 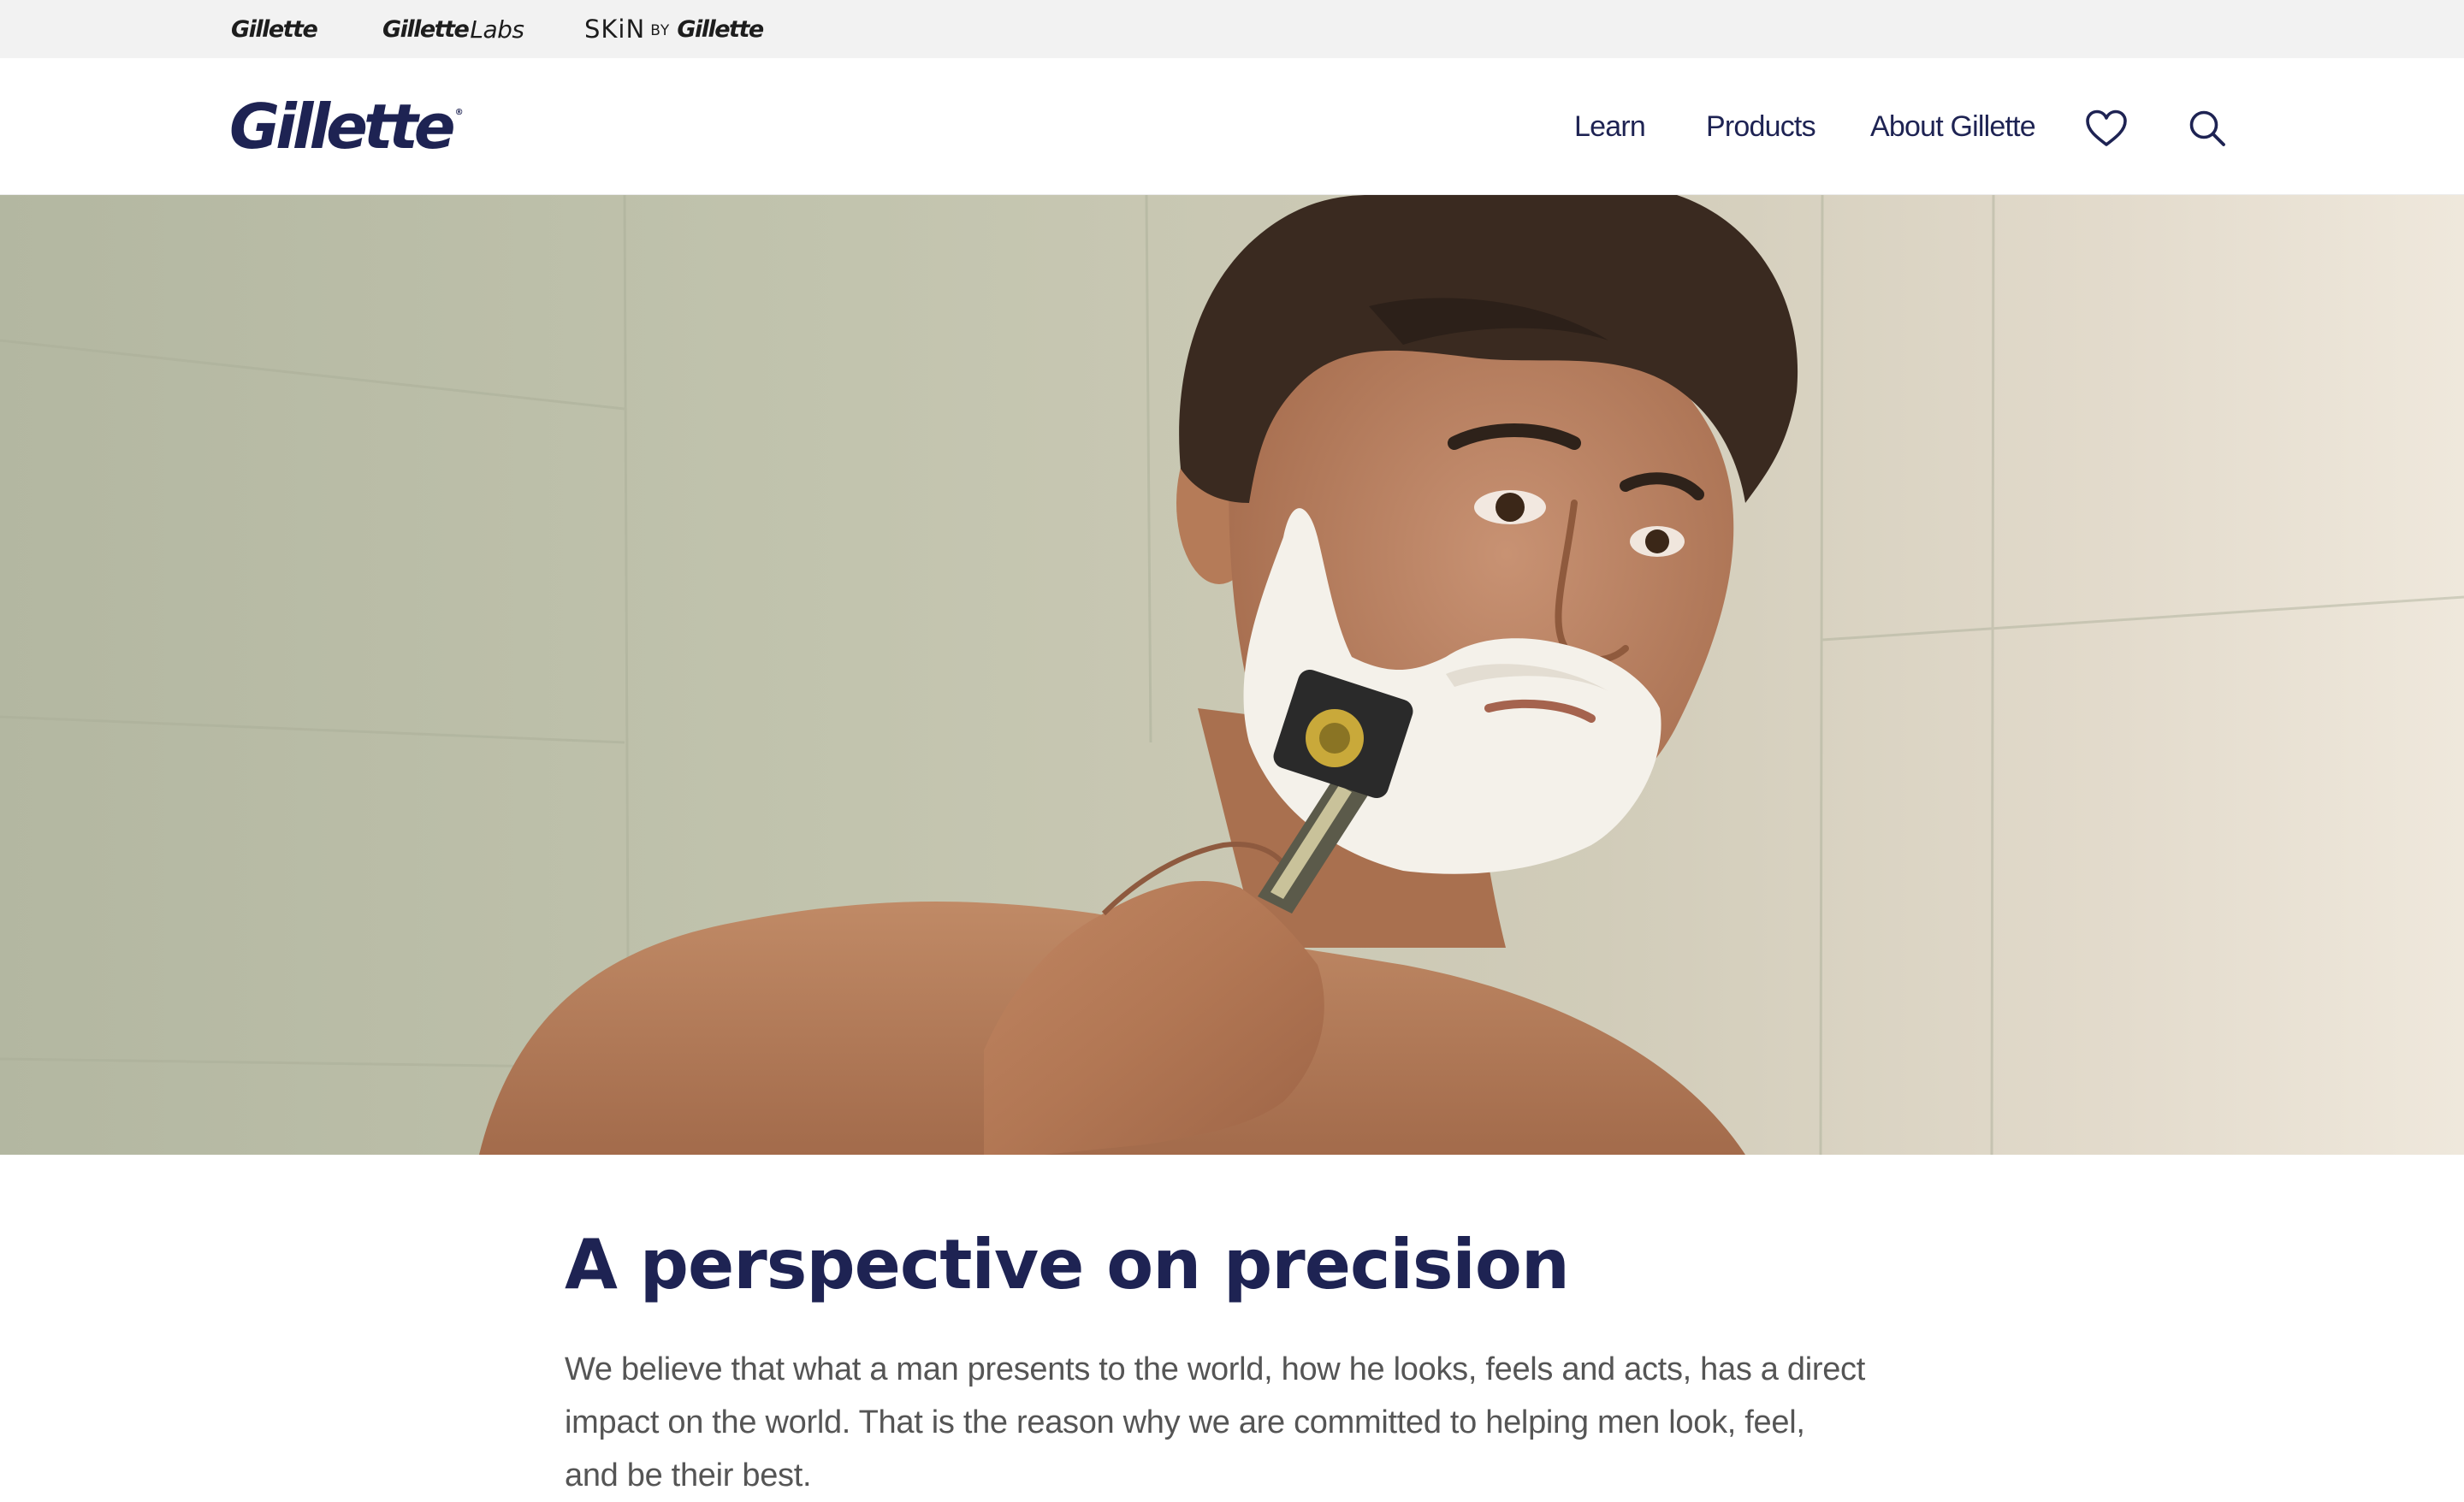 I want to click on gillette-labs-brand-link: Gillette Labs, so click(x=453, y=29).